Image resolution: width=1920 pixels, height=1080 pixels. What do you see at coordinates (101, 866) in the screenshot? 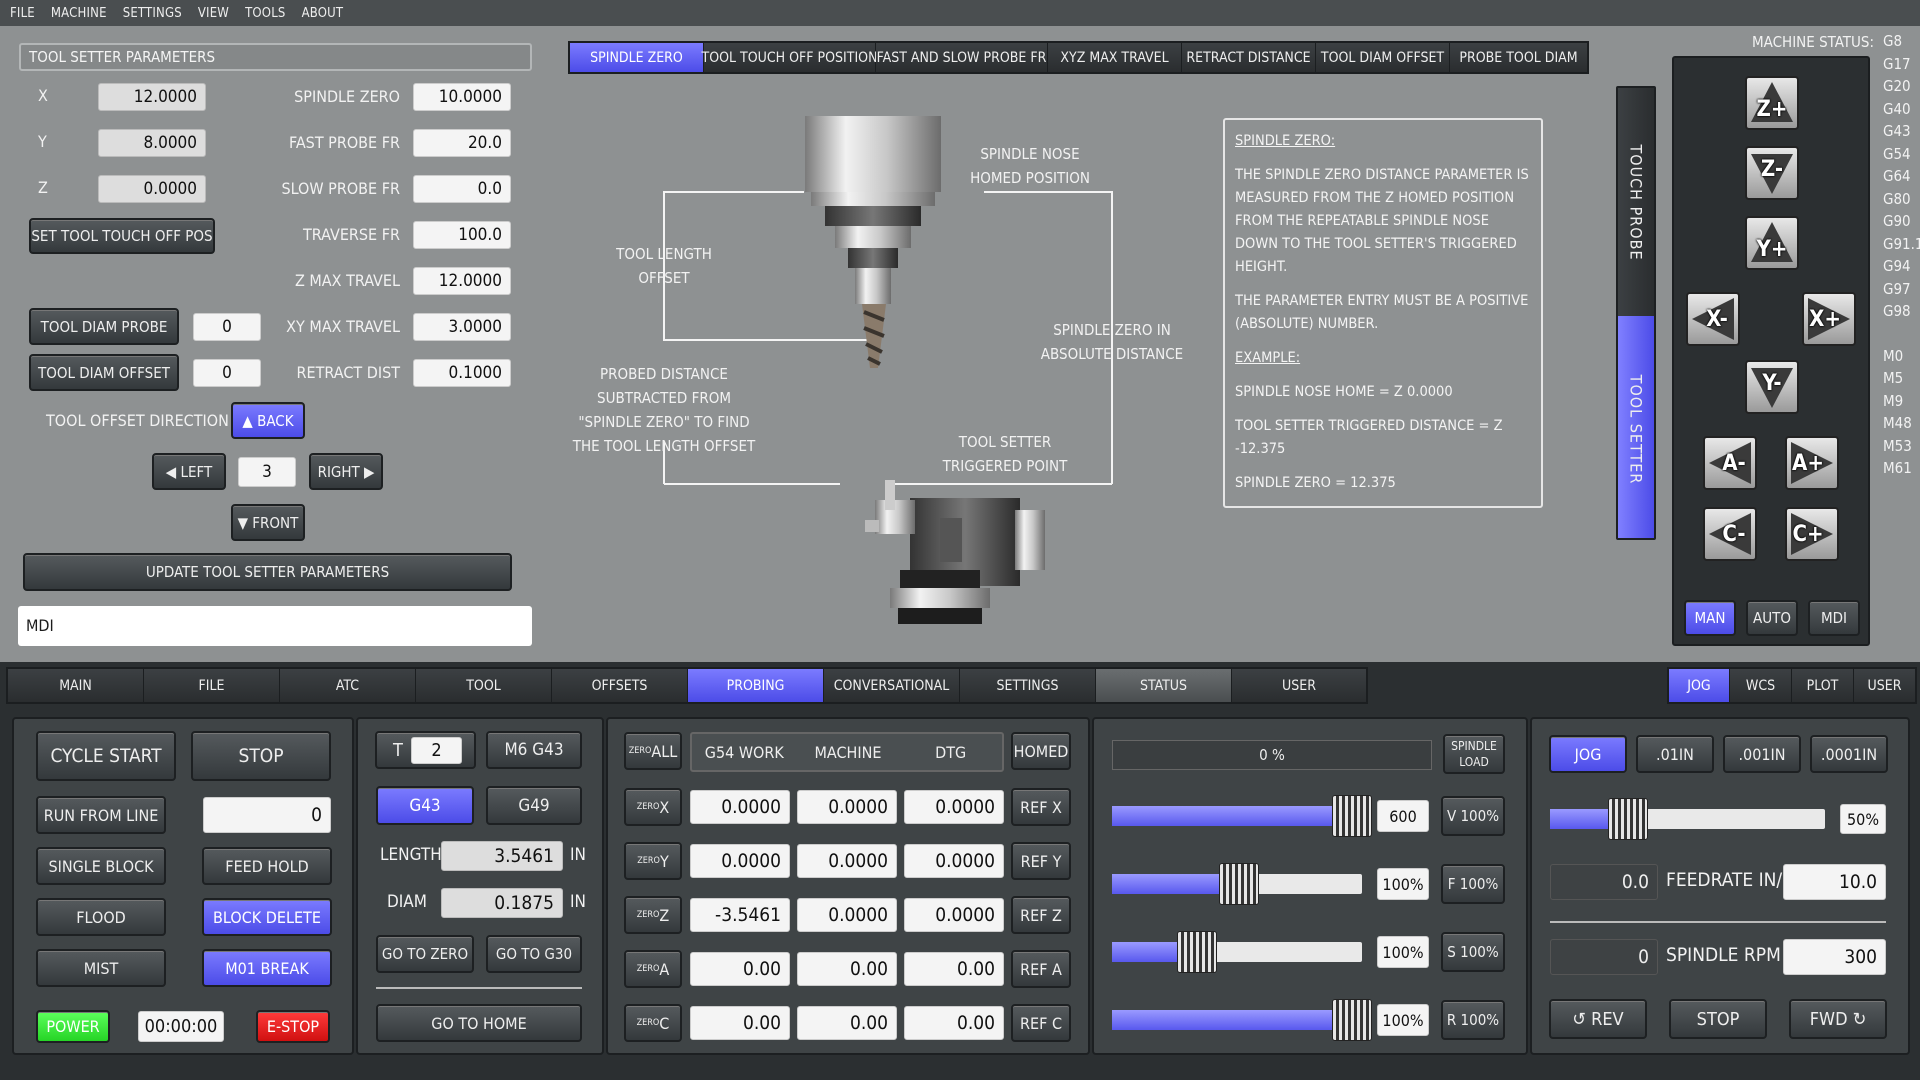
I see `single-block-button: SINGLE BLOCK` at bounding box center [101, 866].